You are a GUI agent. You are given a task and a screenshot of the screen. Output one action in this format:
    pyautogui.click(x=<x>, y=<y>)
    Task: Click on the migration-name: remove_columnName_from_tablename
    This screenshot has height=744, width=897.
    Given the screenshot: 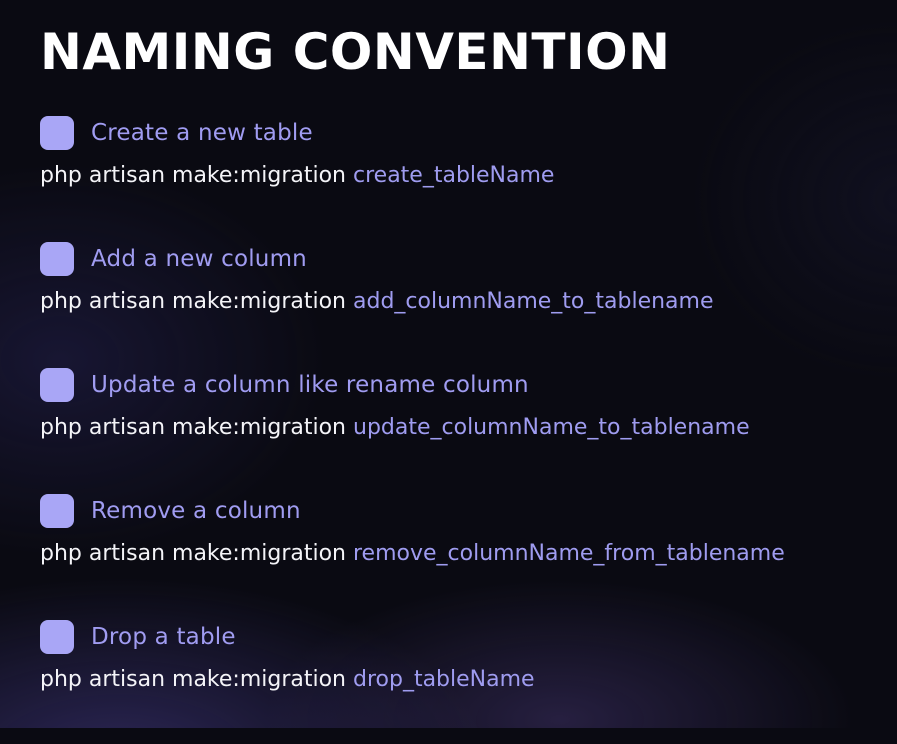 What is the action you would take?
    pyautogui.click(x=569, y=553)
    